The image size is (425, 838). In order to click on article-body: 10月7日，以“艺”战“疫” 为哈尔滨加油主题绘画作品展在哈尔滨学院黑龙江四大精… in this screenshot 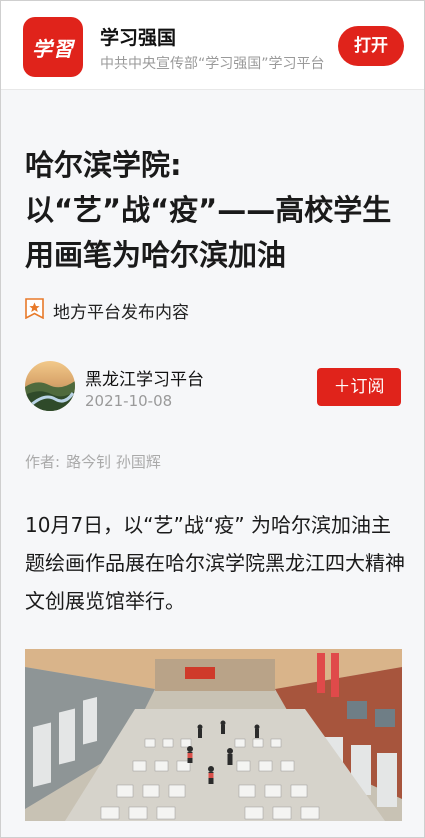, I will do `click(215, 563)`.